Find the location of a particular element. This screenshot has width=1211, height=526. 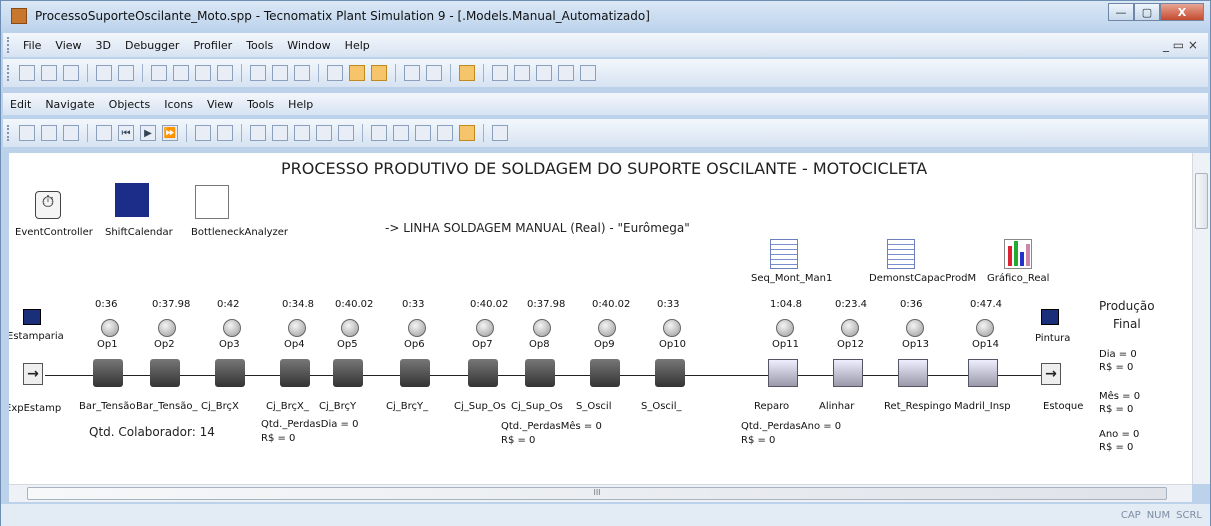

menu-debugger: Debugger is located at coordinates (152, 45).